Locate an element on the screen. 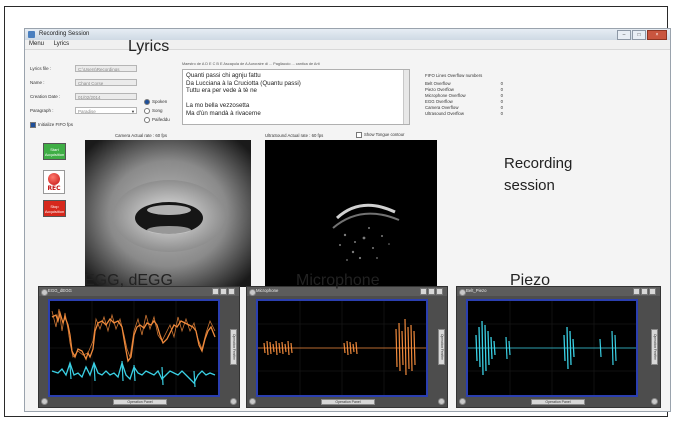 The height and width of the screenshot is (421, 673). title-bar: Recording Session – □ × is located at coordinates (347, 34).